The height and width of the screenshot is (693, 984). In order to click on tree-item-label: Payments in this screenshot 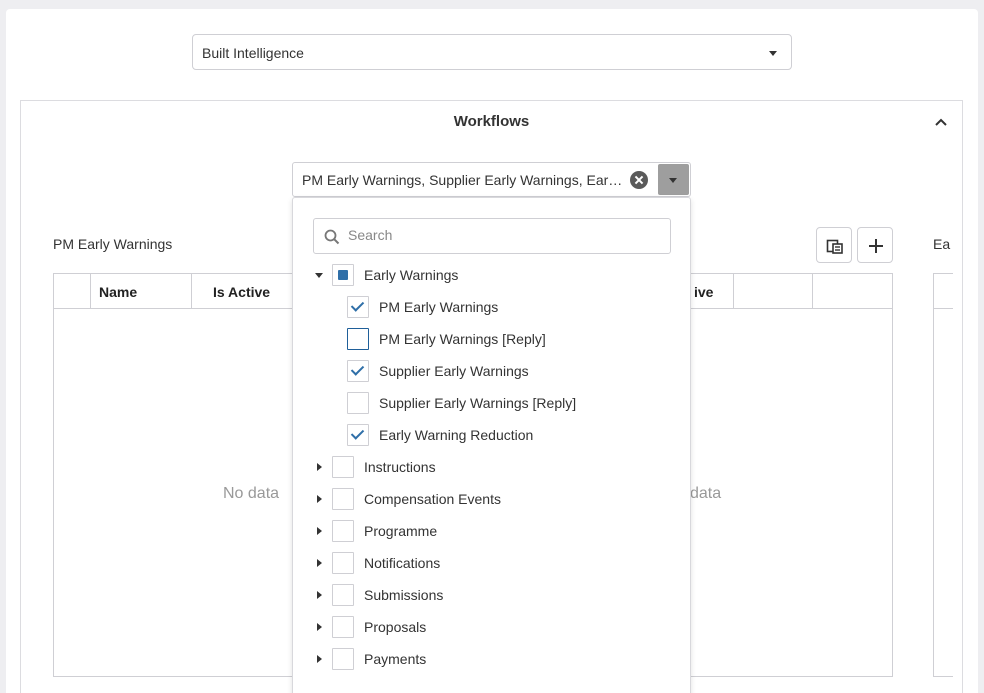, I will do `click(395, 659)`.